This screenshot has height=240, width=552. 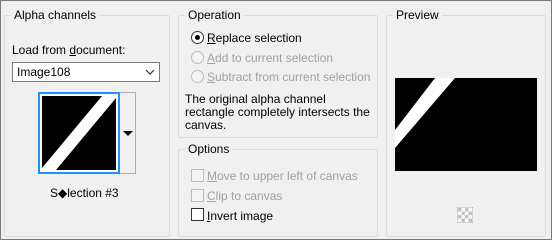 What do you see at coordinates (197, 195) in the screenshot?
I see `checkbox-clip-to-canvas-control` at bounding box center [197, 195].